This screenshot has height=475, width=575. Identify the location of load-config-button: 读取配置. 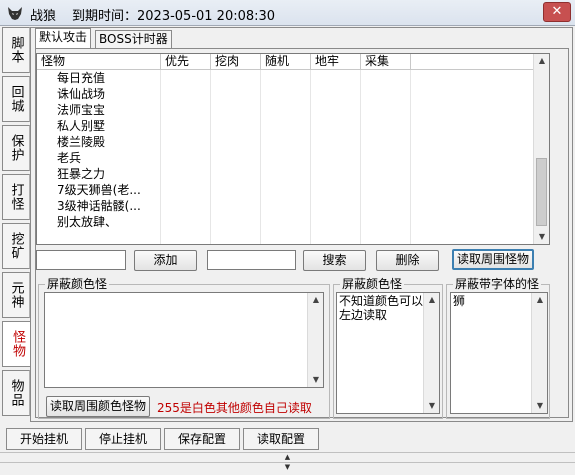
(281, 439).